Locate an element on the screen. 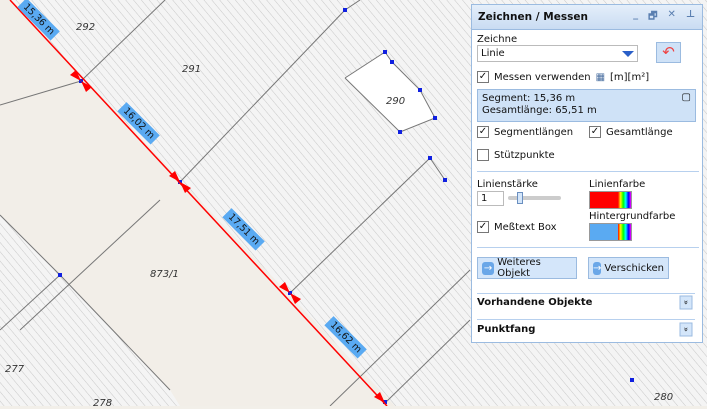 This screenshot has height=409, width=707. segment-length: Segment: 15,36 m is located at coordinates (529, 98).